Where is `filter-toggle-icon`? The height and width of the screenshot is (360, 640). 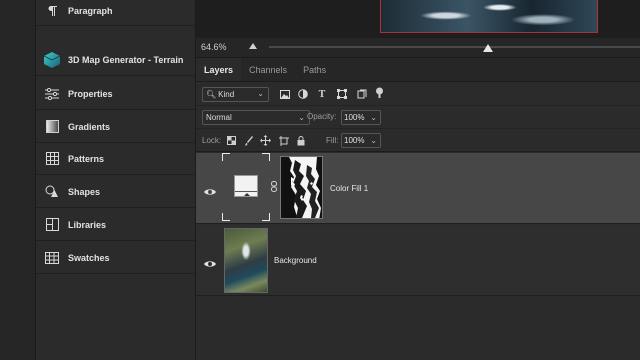
filter-toggle-icon is located at coordinates (379, 92).